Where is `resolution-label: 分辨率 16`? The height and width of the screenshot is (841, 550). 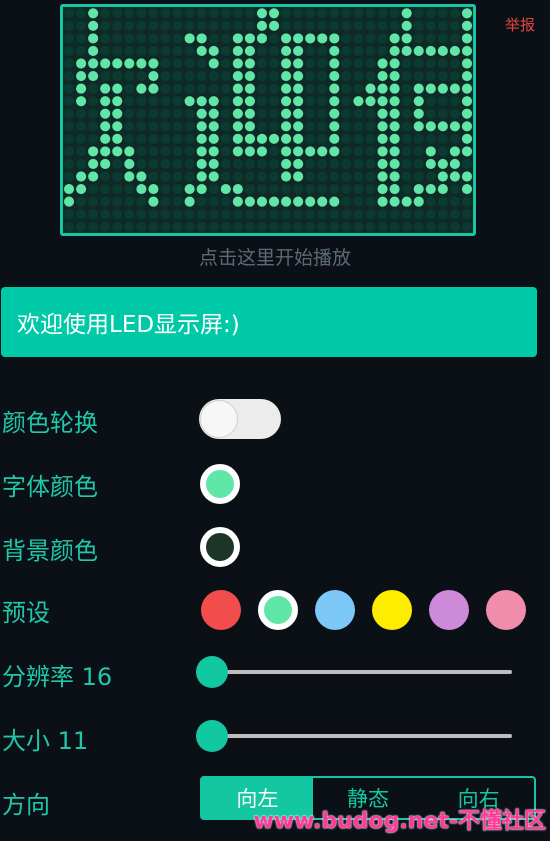
resolution-label: 分辨率 16 is located at coordinates (57, 677).